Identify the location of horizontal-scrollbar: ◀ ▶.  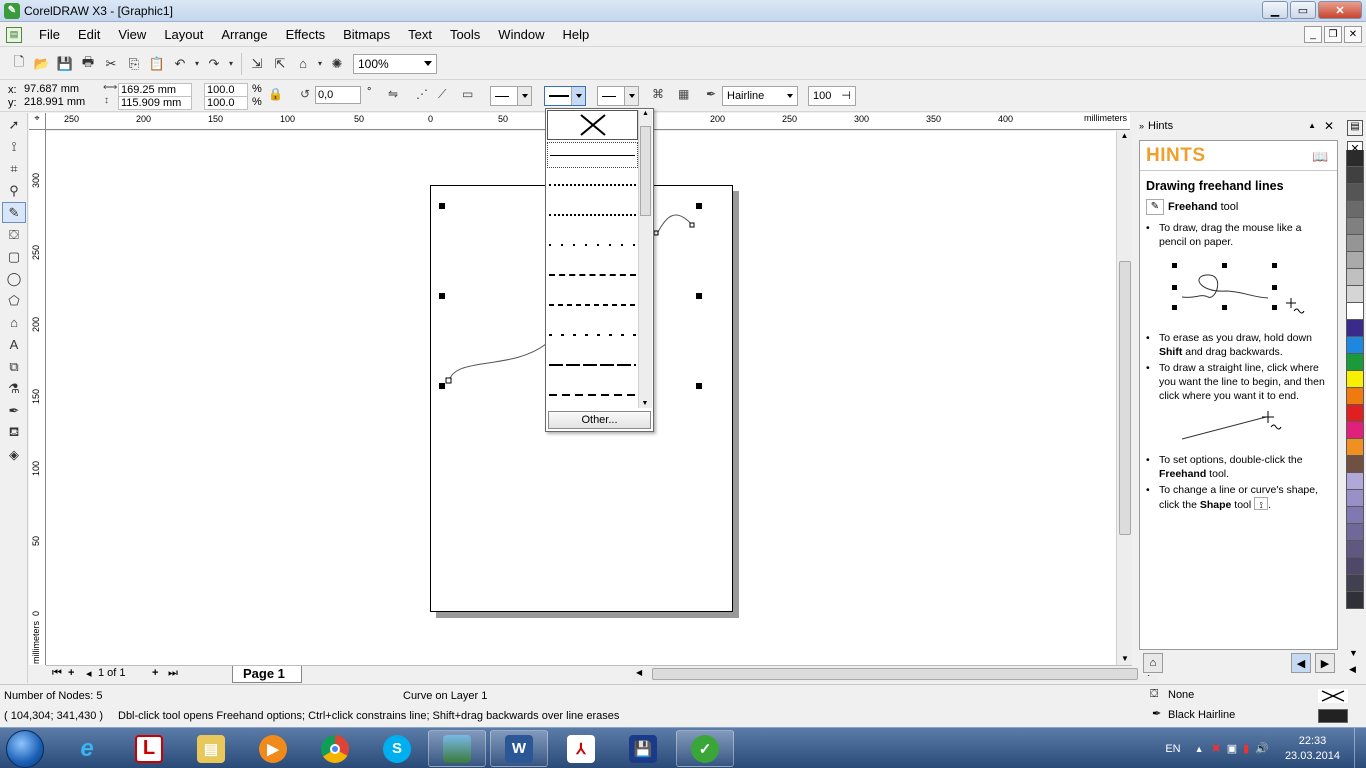
(895, 674).